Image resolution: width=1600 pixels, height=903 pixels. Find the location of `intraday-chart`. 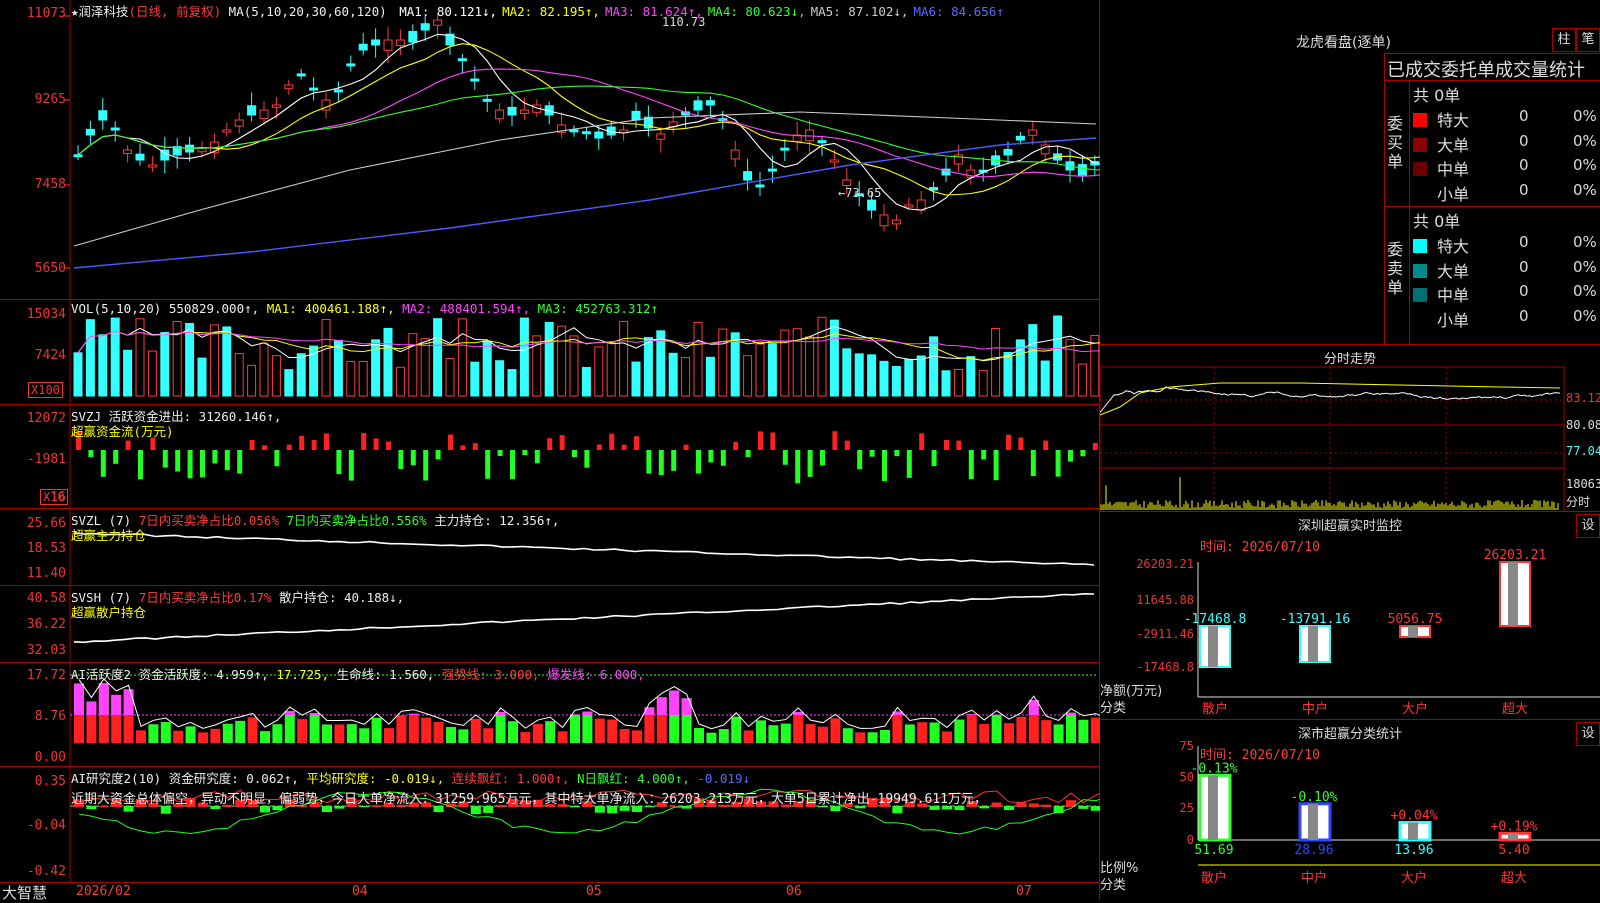

intraday-chart is located at coordinates (1350, 428).